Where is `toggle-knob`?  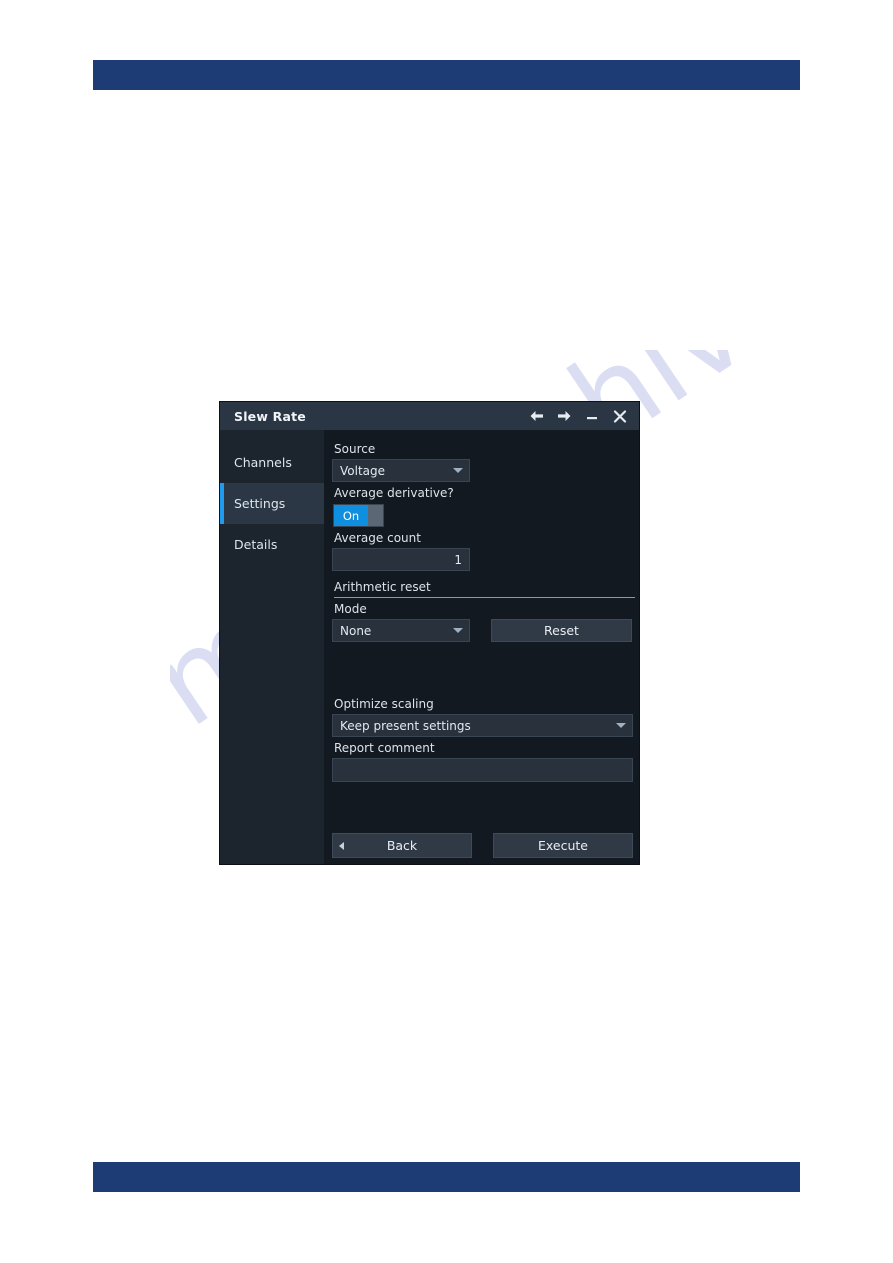
toggle-knob is located at coordinates (375, 515).